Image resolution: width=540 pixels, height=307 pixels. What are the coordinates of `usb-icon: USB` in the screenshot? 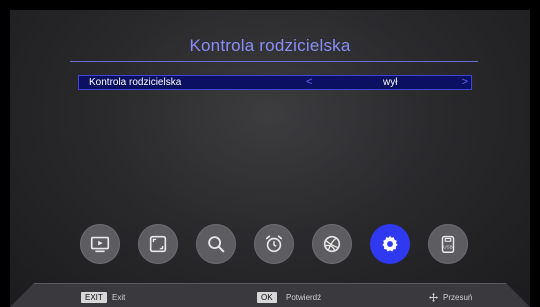 It's located at (448, 244).